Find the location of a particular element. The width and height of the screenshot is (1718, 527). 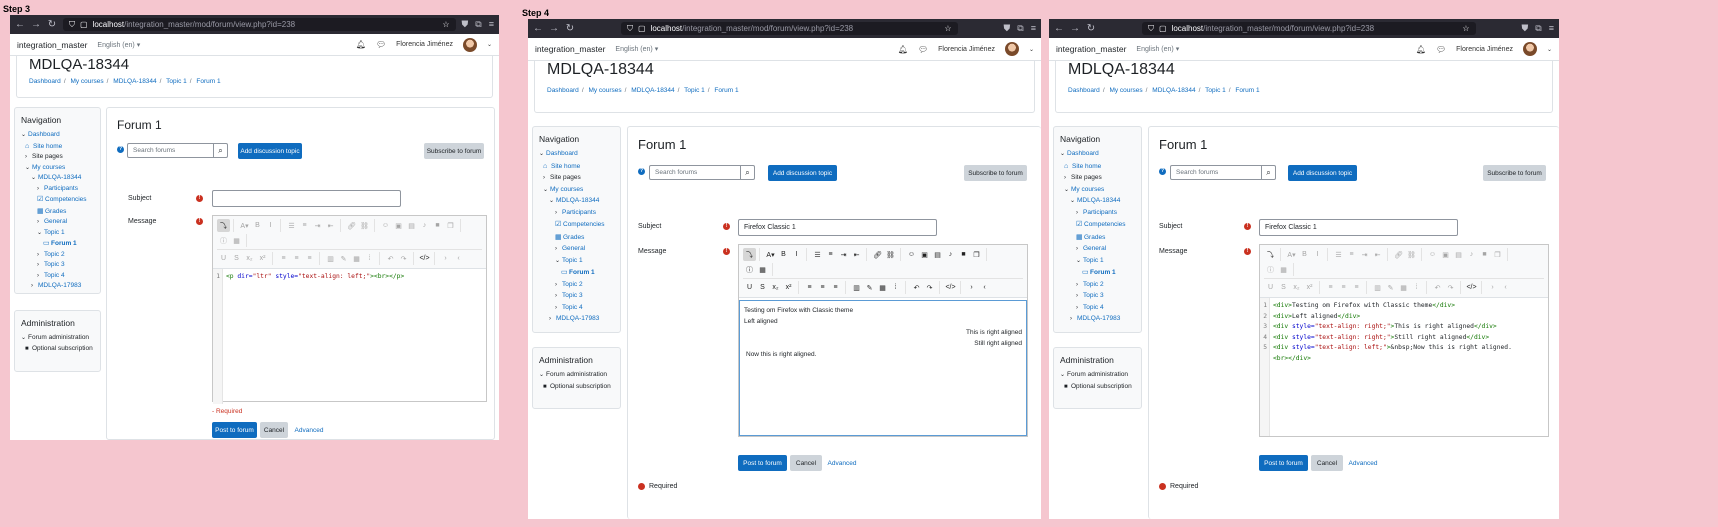

nav-forum1: Forum 1 is located at coordinates (64, 243).